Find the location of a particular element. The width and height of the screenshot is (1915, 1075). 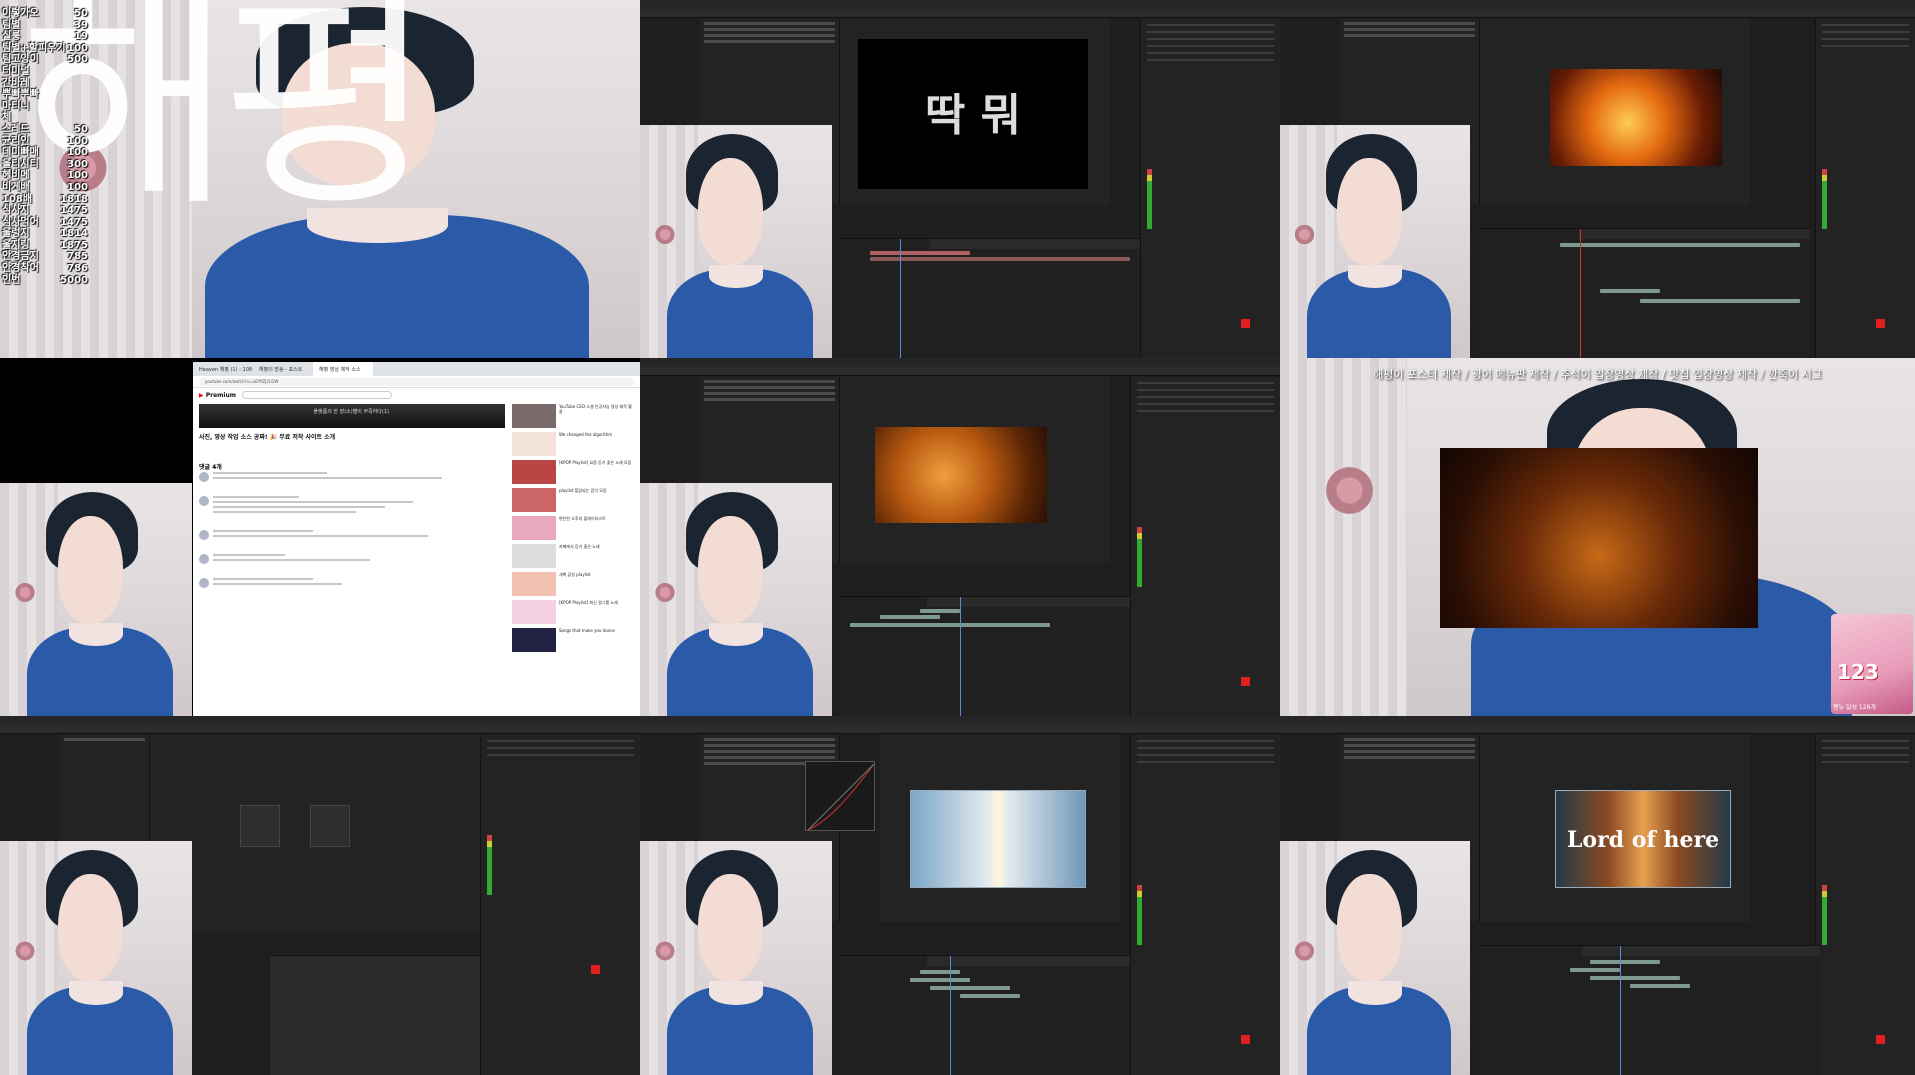

player-caption: 플랫폼의 한 장(소)별이 부족하다(1). is located at coordinates (352, 412).